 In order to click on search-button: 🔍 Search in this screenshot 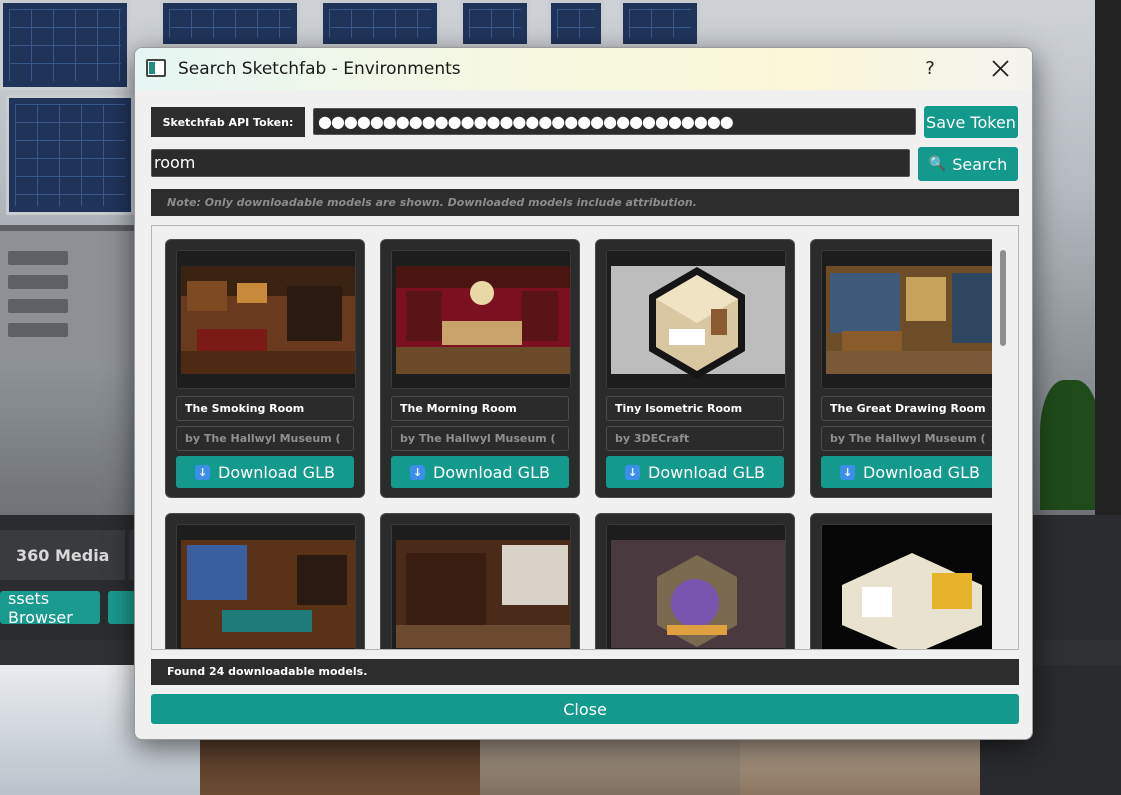, I will do `click(968, 164)`.